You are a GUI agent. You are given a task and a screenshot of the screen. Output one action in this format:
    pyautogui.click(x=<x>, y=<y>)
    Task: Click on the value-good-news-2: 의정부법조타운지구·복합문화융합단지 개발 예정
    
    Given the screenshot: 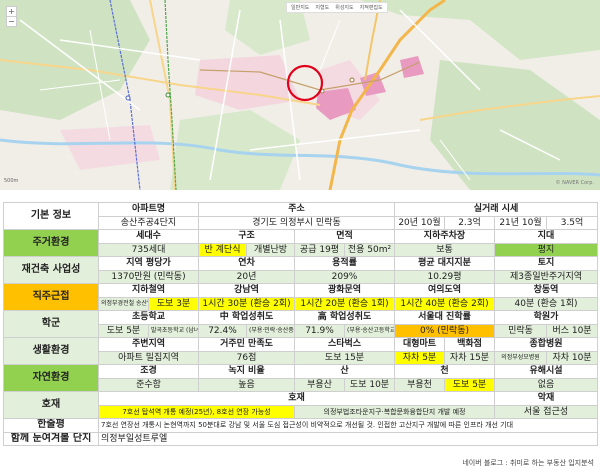 What is the action you would take?
    pyautogui.click(x=394, y=411)
    